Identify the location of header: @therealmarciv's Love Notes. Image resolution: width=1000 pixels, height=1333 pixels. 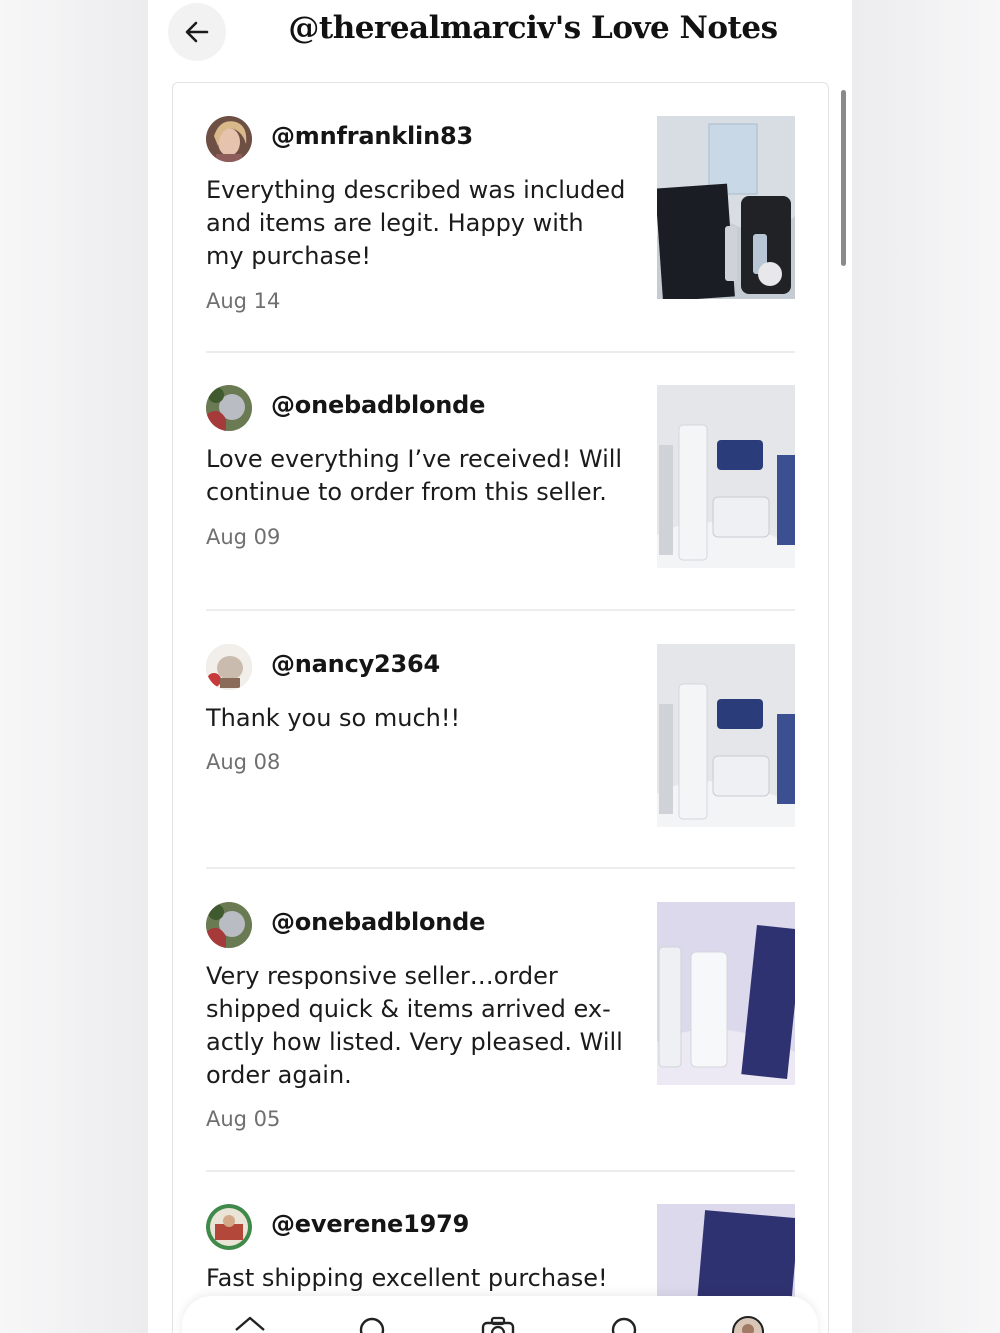
(500, 33).